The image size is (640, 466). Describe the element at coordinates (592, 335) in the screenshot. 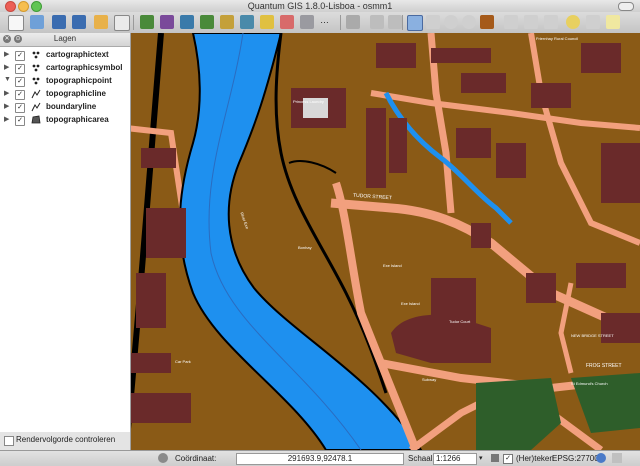

I see `map-label: NEW BRIDGE STREET` at that location.